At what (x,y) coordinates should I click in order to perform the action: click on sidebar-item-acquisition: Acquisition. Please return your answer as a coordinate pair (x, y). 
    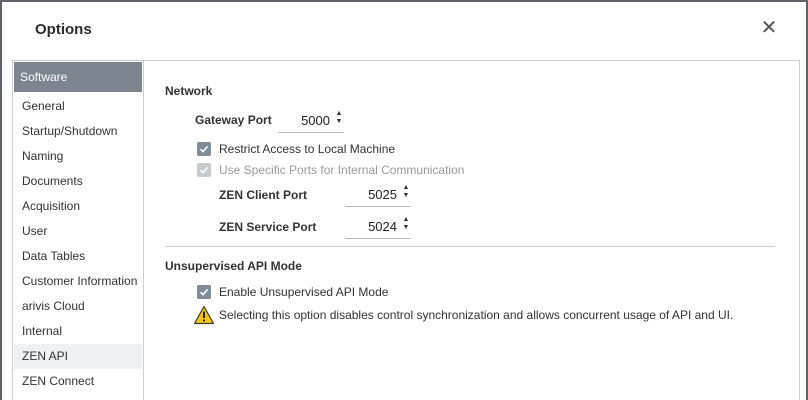
    Looking at the image, I should click on (78, 206).